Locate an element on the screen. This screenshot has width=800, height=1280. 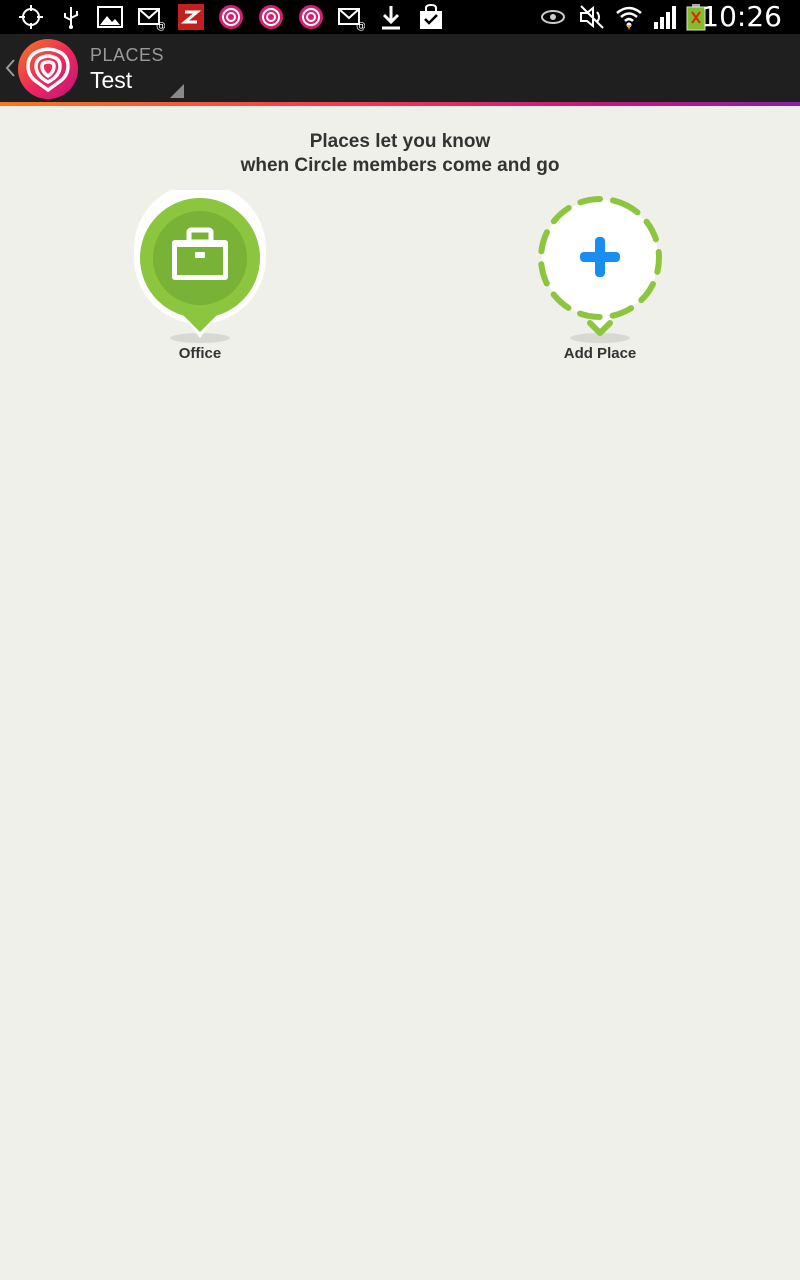
place-office: Office is located at coordinates (200, 285).